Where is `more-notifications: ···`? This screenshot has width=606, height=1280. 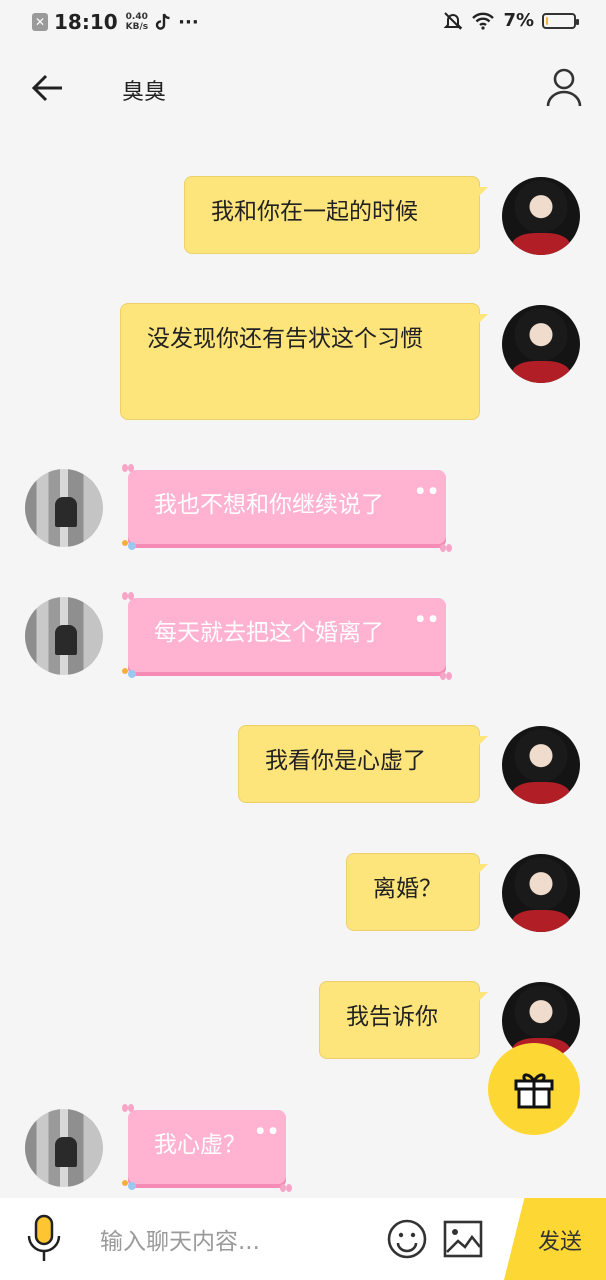
more-notifications: ··· is located at coordinates (188, 22).